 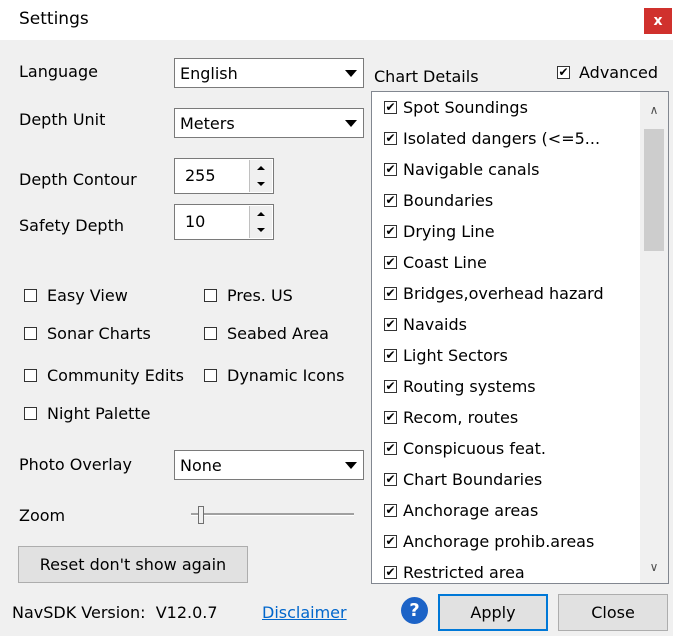 I want to click on list-item: ✔ Anchorage areas, so click(x=506, y=510).